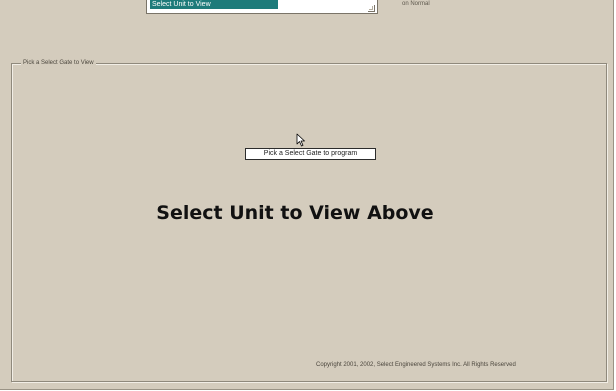 Image resolution: width=616 pixels, height=391 pixels. Describe the element at coordinates (214, 4) in the screenshot. I see `unit-select-selected-value: Select Unit to View` at that location.